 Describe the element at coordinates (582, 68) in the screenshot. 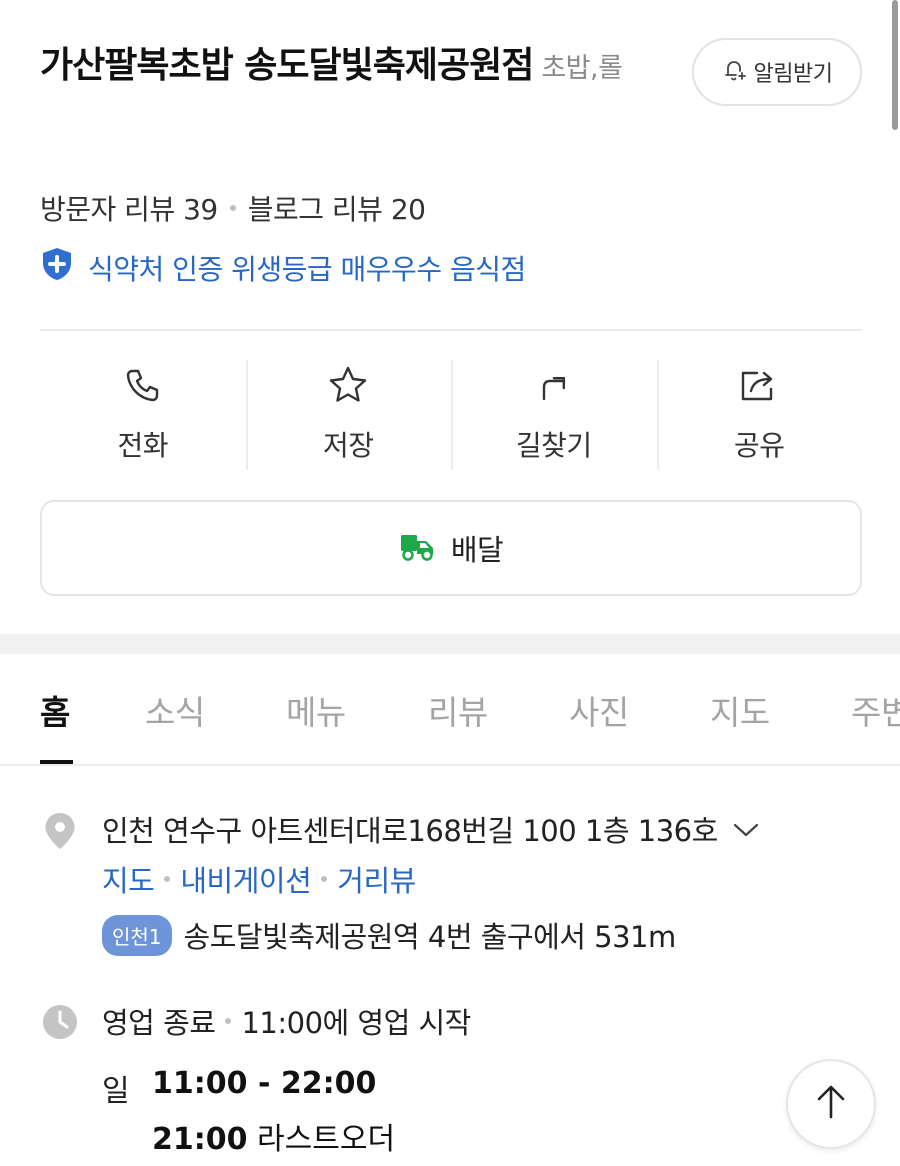

I see `place-category: 초밥,롤` at that location.